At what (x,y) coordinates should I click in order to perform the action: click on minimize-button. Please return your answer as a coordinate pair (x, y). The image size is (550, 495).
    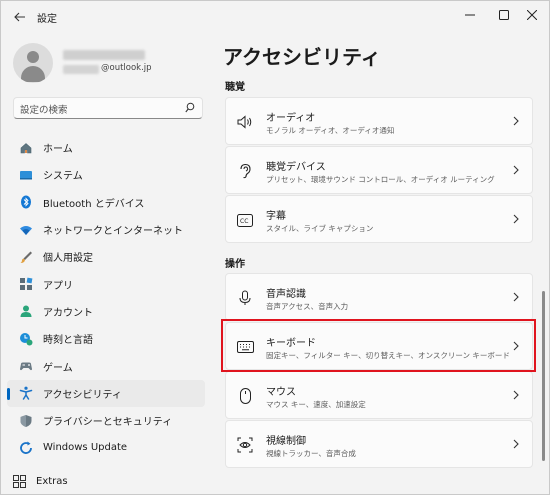
    Looking at the image, I should click on (470, 15).